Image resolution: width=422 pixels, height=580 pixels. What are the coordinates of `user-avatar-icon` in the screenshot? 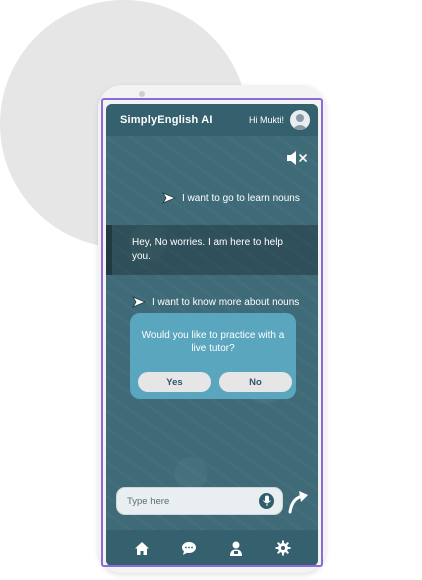 It's located at (300, 120).